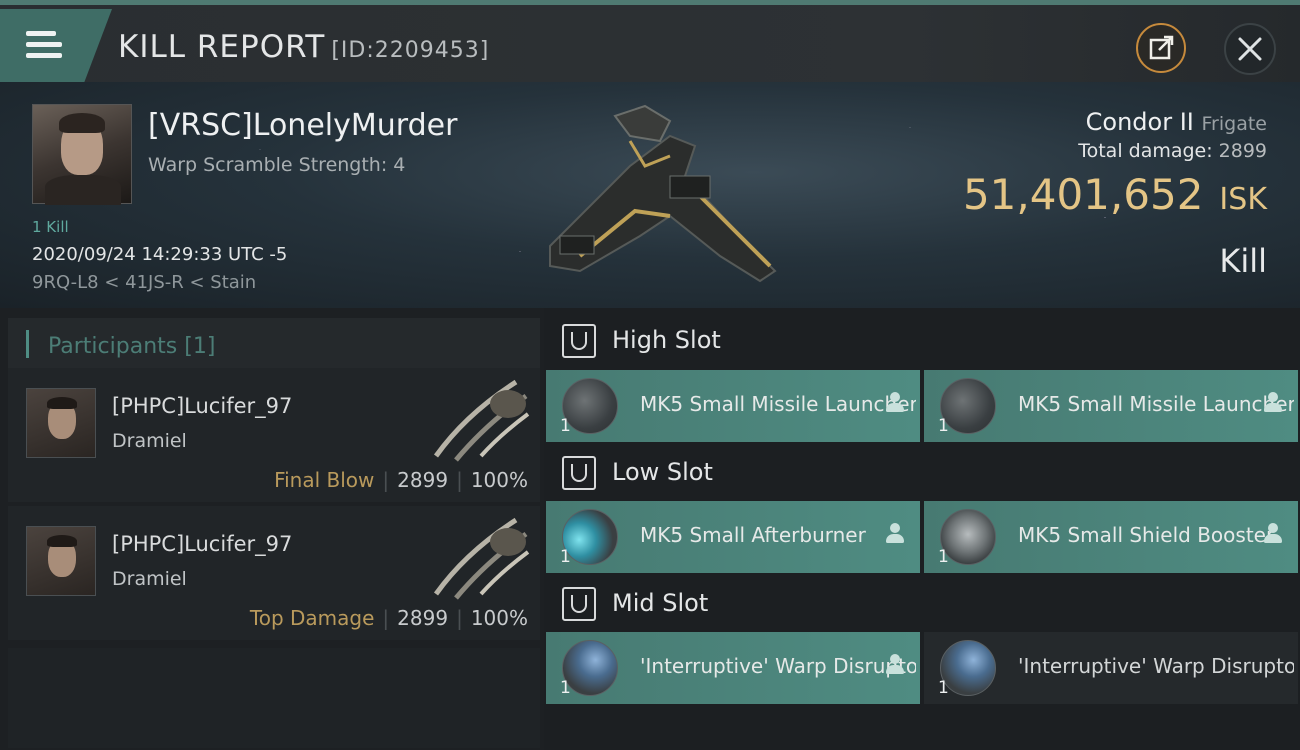 The height and width of the screenshot is (750, 1300). What do you see at coordinates (324, 480) in the screenshot?
I see `final-blow-tag: Final Blow` at bounding box center [324, 480].